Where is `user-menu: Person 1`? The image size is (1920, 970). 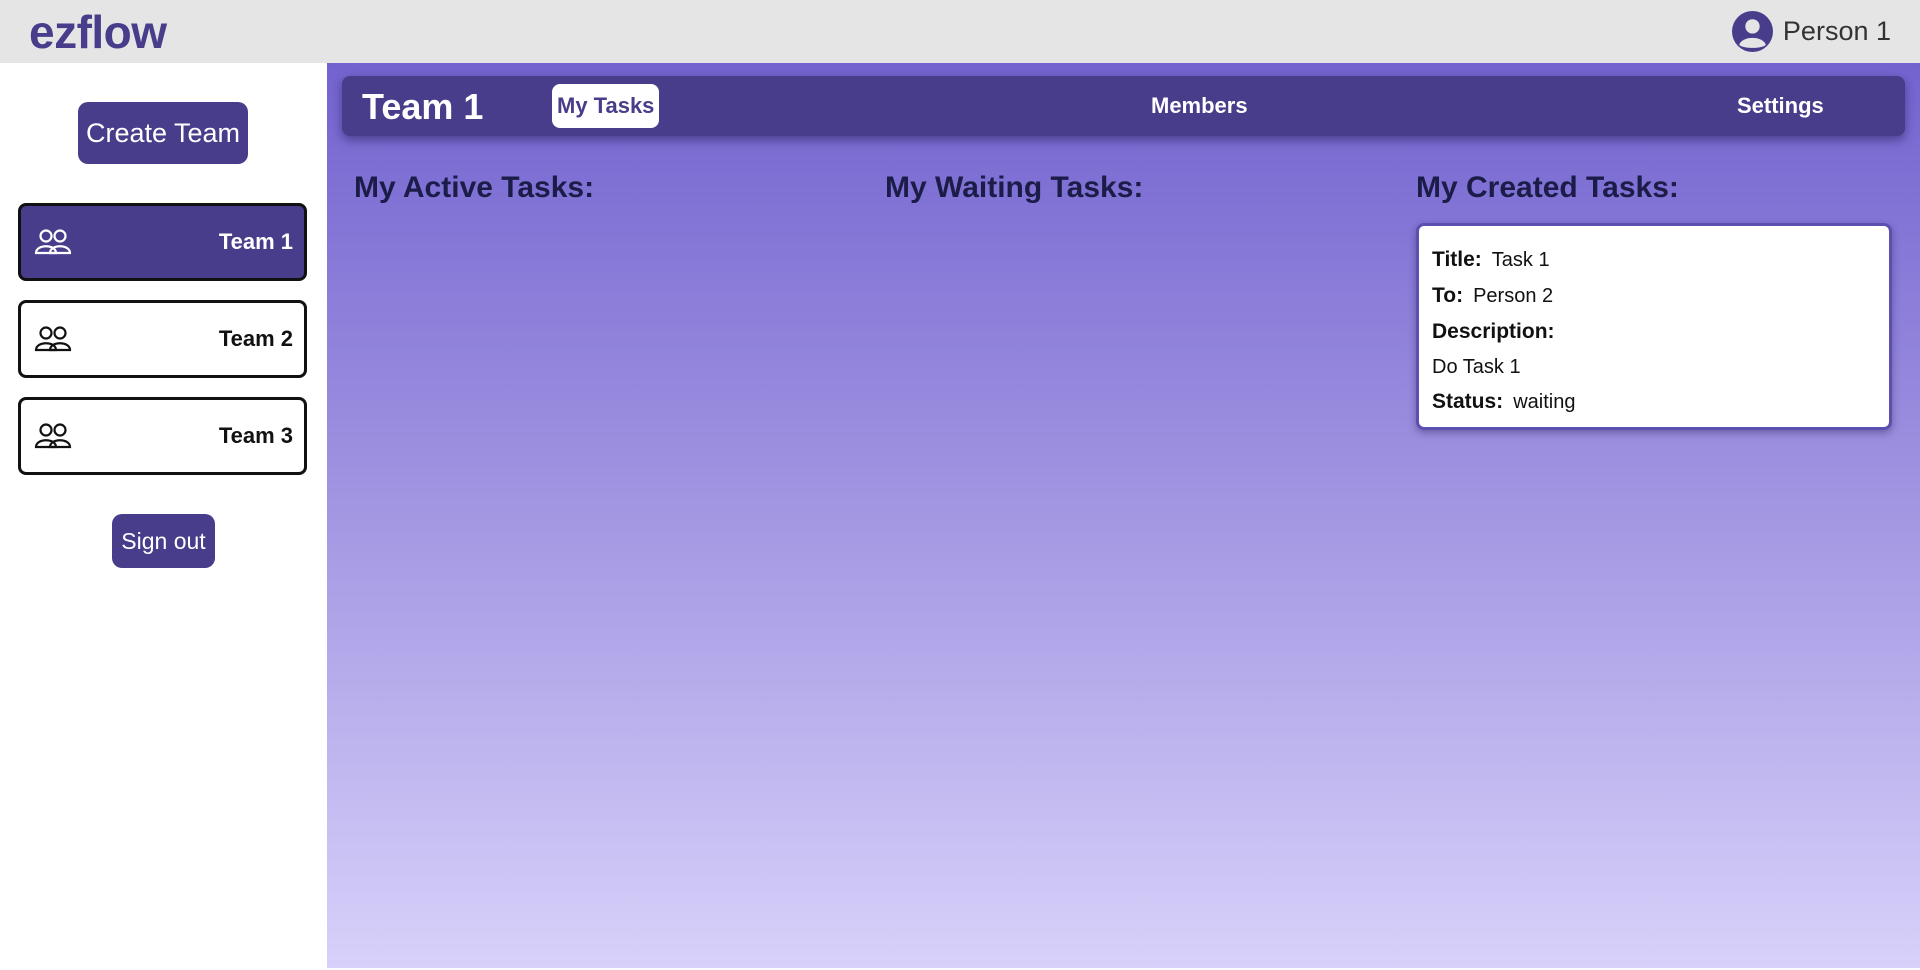 user-menu: Person 1 is located at coordinates (1811, 31).